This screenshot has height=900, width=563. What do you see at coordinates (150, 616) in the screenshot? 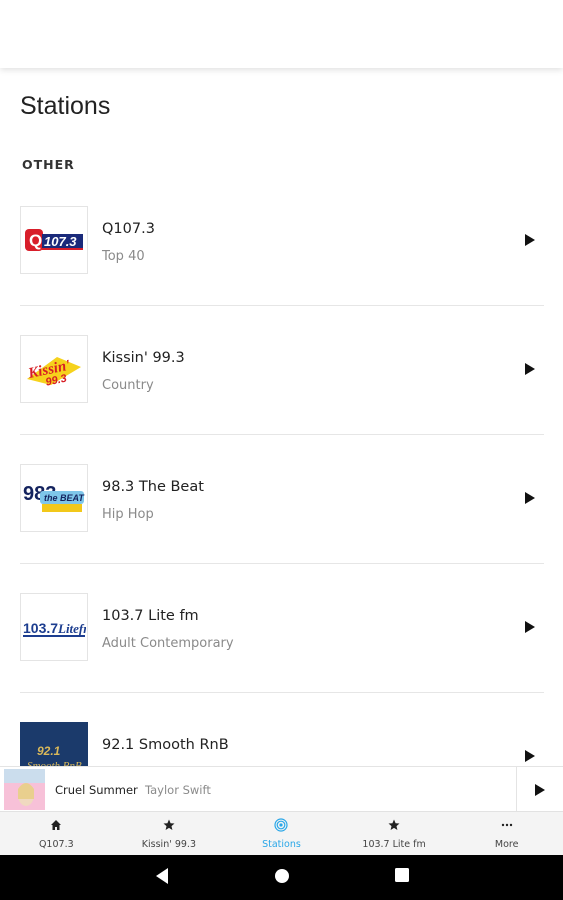
I see `station-name: 103.7 Lite fm` at bounding box center [150, 616].